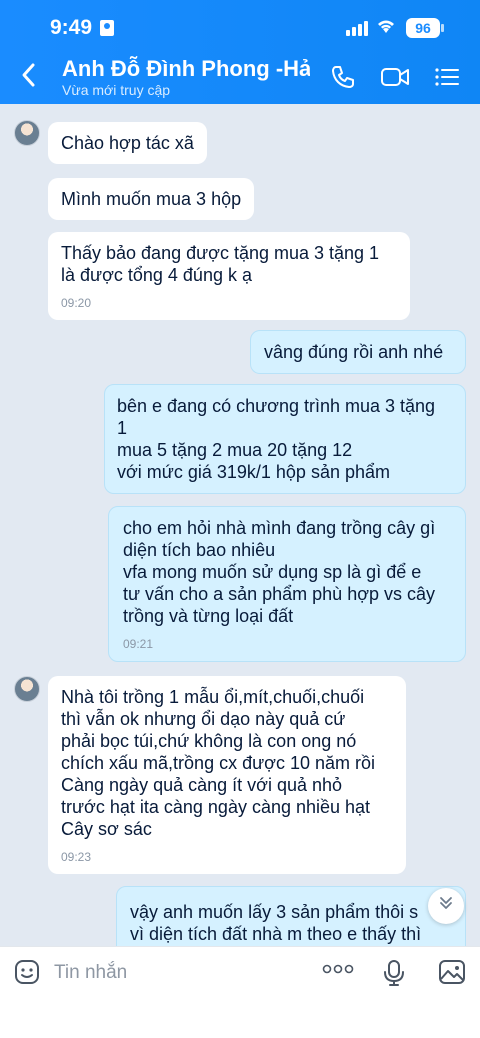 The image size is (480, 1038). Describe the element at coordinates (276, 406) in the screenshot. I see `message-line: bên e đang có chương trình mua 3 tặng` at that location.